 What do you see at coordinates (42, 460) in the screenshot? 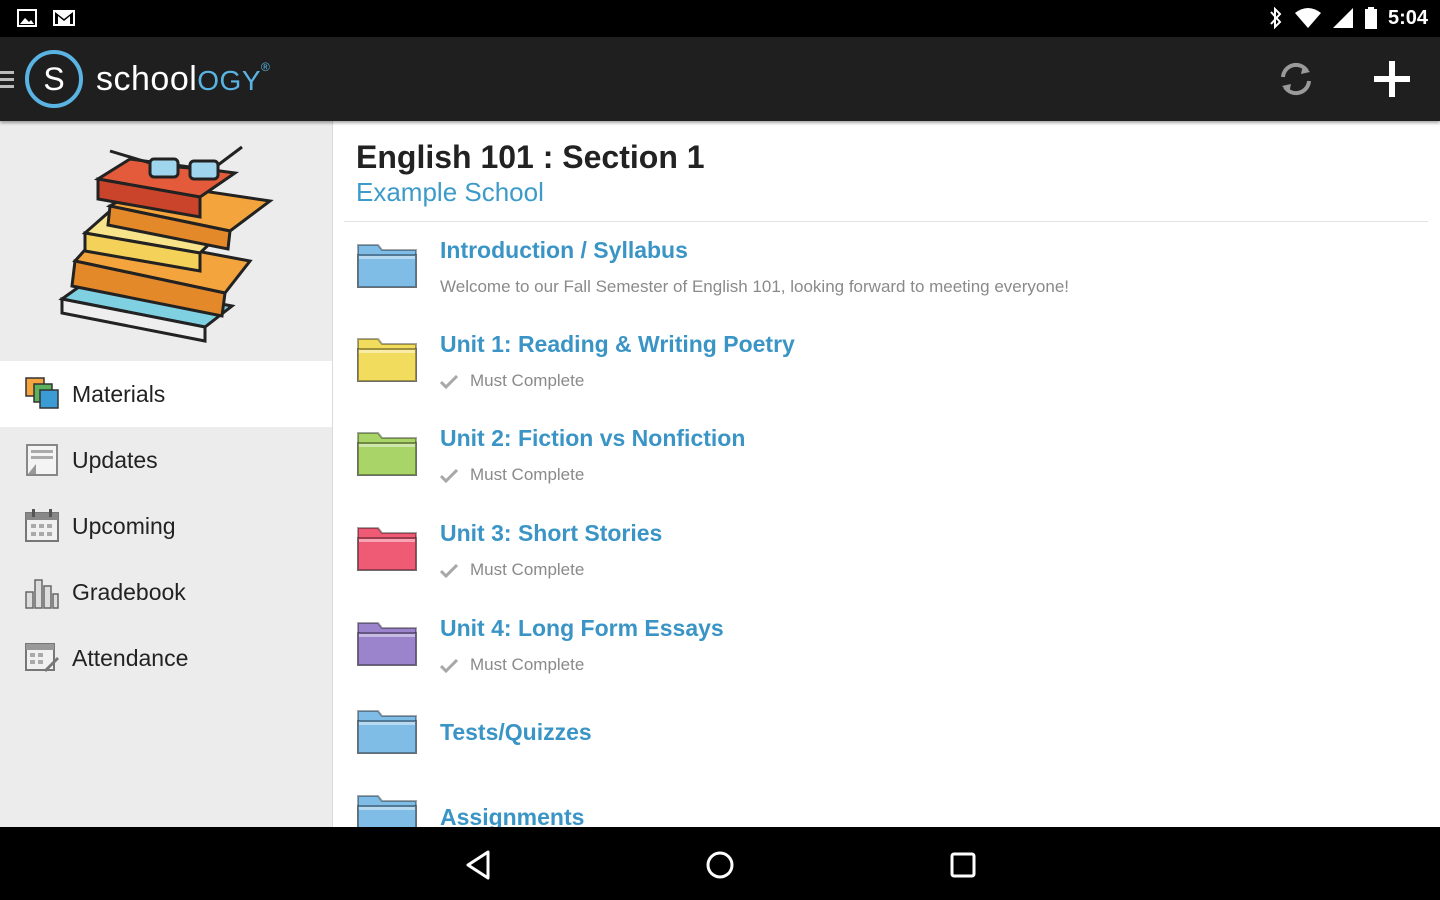
I see `updates-icon` at bounding box center [42, 460].